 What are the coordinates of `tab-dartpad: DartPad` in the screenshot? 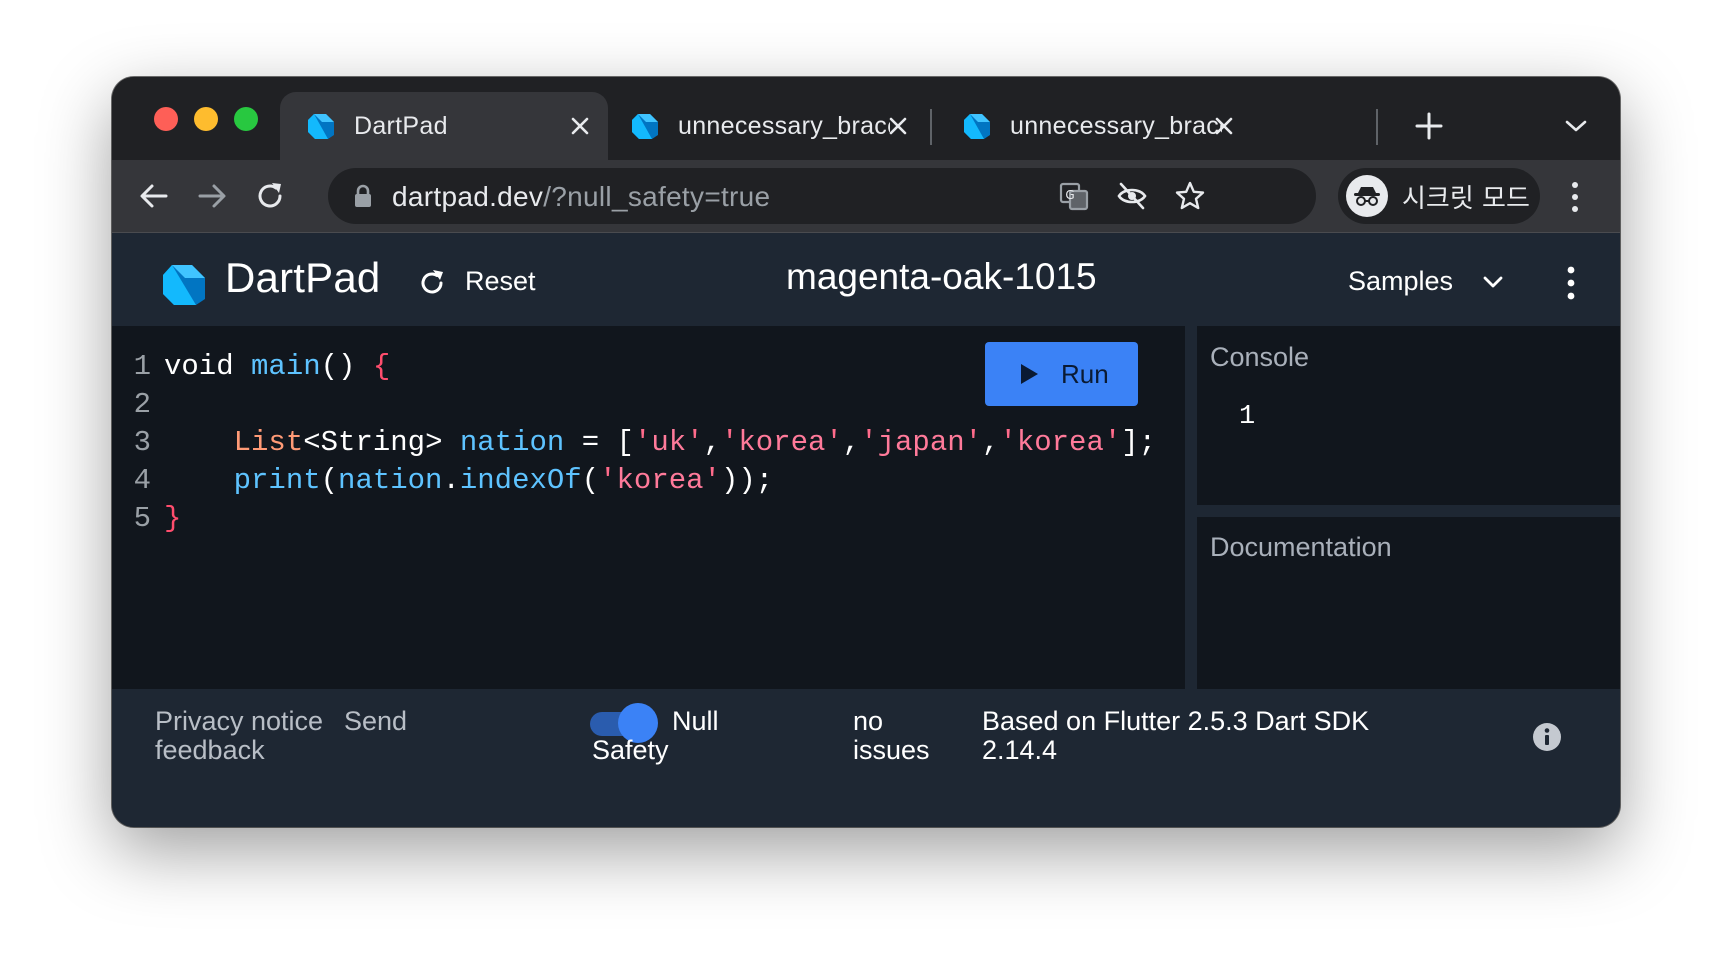 It's located at (444, 126).